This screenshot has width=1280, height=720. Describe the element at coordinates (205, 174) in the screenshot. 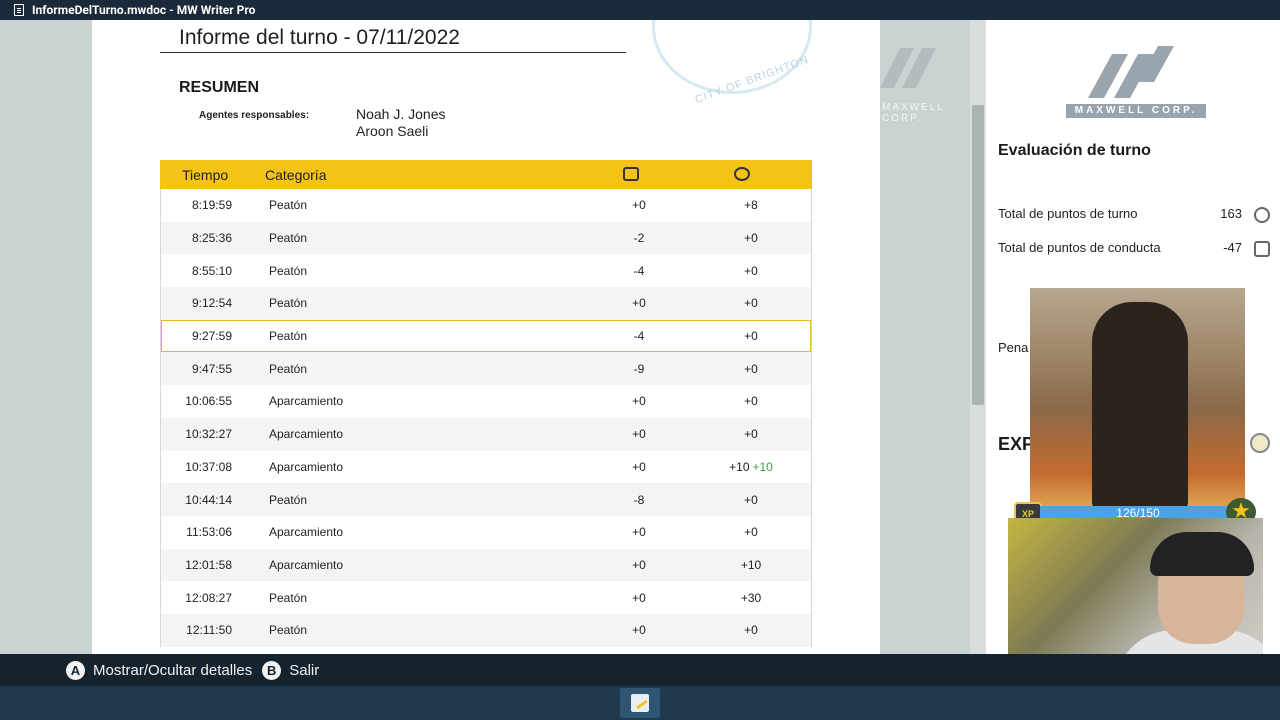

I see `header-time: Tiempo` at that location.